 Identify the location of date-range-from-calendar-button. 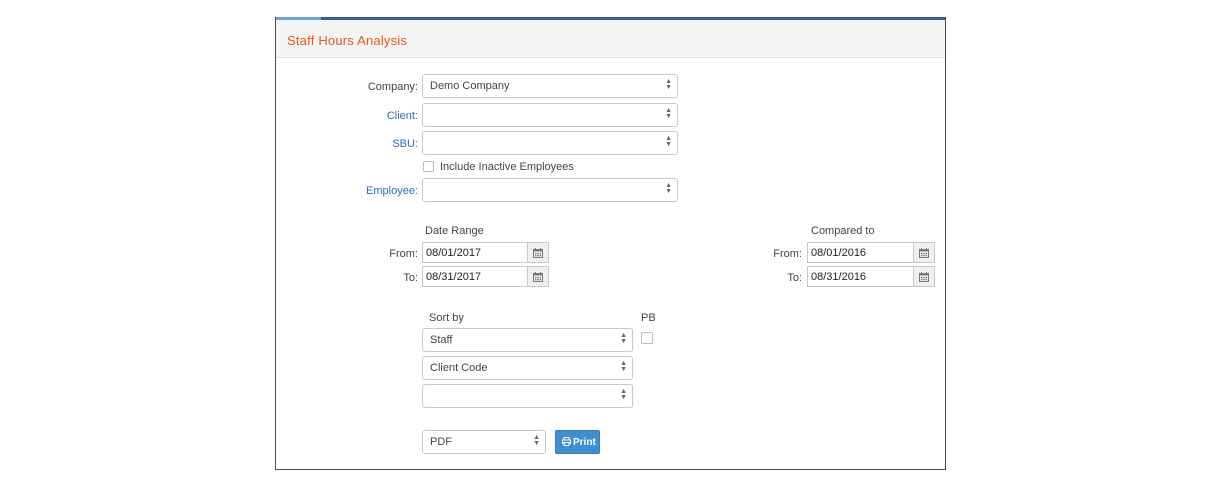
(538, 252).